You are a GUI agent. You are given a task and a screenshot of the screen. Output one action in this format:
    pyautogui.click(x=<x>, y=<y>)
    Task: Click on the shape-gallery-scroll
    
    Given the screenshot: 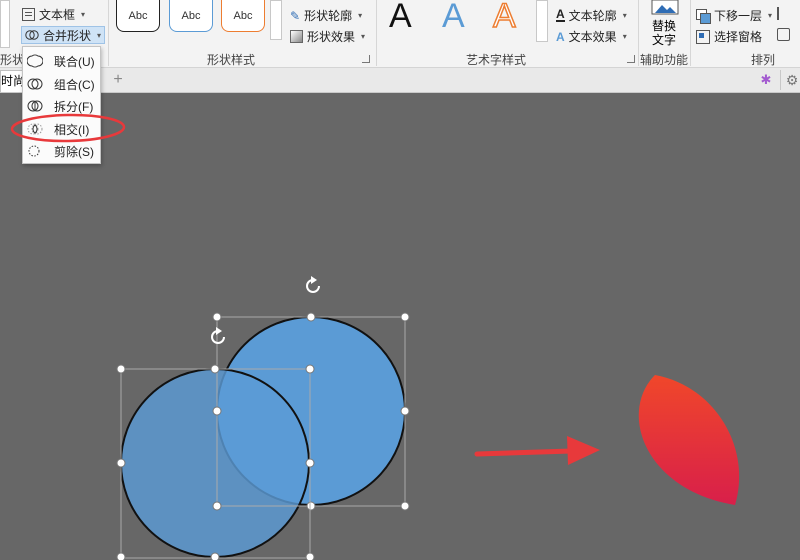 What is the action you would take?
    pyautogui.click(x=5, y=24)
    